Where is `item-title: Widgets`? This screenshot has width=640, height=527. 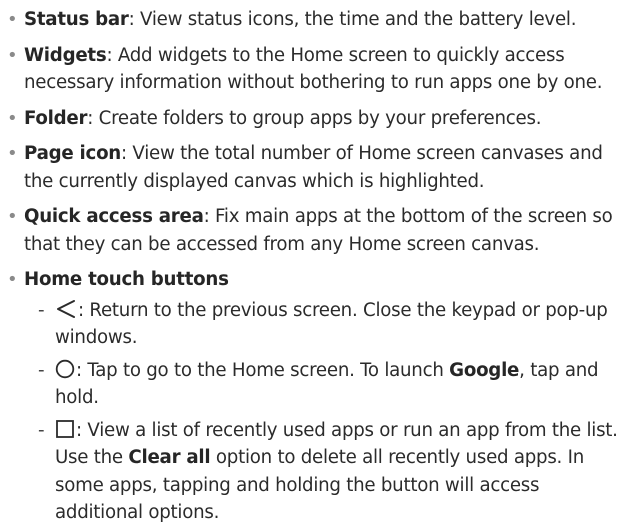 item-title: Widgets is located at coordinates (65, 55).